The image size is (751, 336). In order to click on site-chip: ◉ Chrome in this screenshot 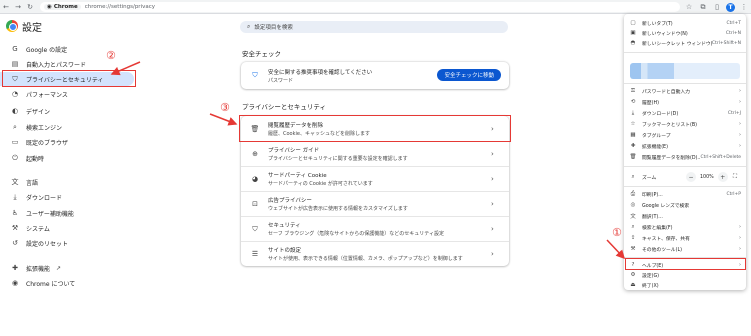, I will do `click(62, 7)`.